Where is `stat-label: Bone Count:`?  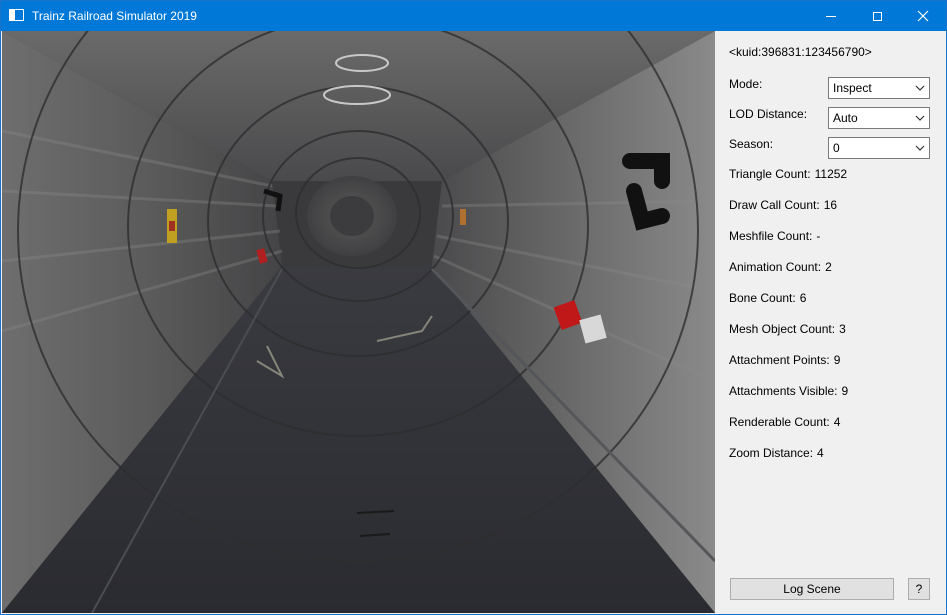 stat-label: Bone Count: is located at coordinates (762, 298).